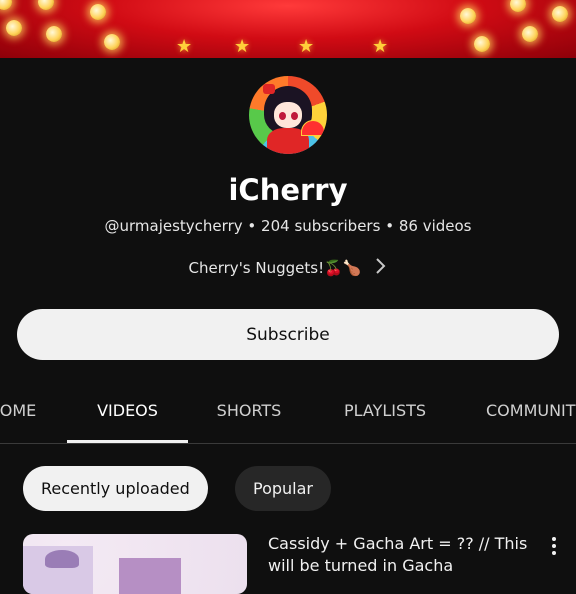 The height and width of the screenshot is (594, 576). What do you see at coordinates (269, 89) in the screenshot?
I see `avatar-bow` at bounding box center [269, 89].